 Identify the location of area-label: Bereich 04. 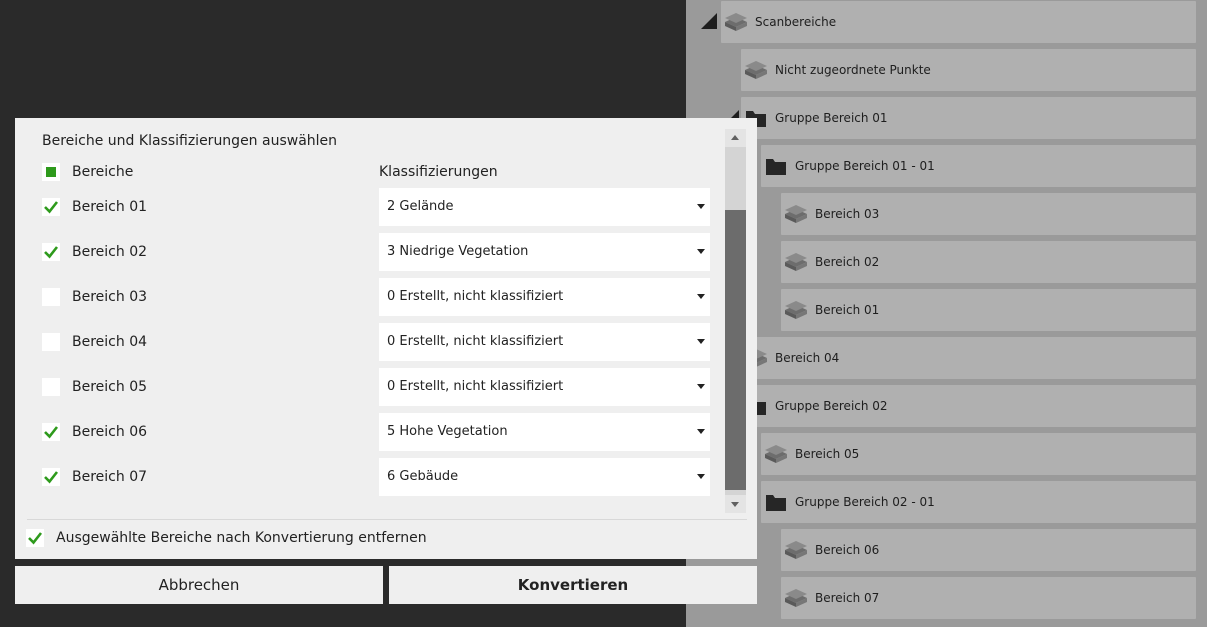
(110, 342).